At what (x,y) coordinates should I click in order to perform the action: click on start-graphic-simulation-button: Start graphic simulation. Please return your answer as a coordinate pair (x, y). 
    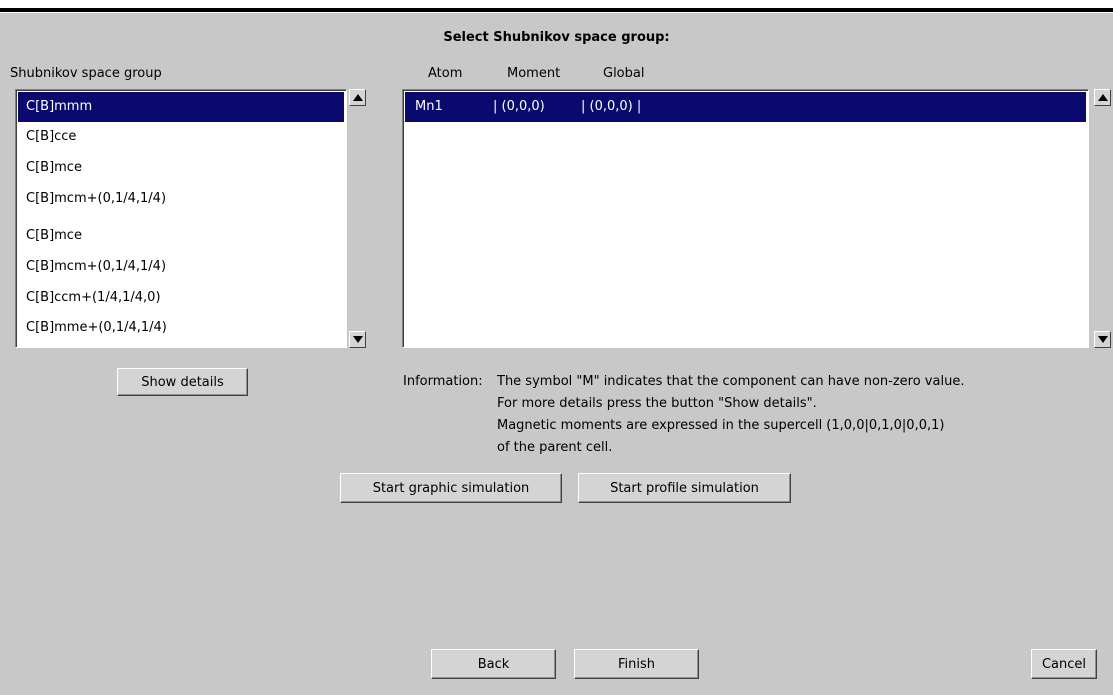
    Looking at the image, I should click on (451, 488).